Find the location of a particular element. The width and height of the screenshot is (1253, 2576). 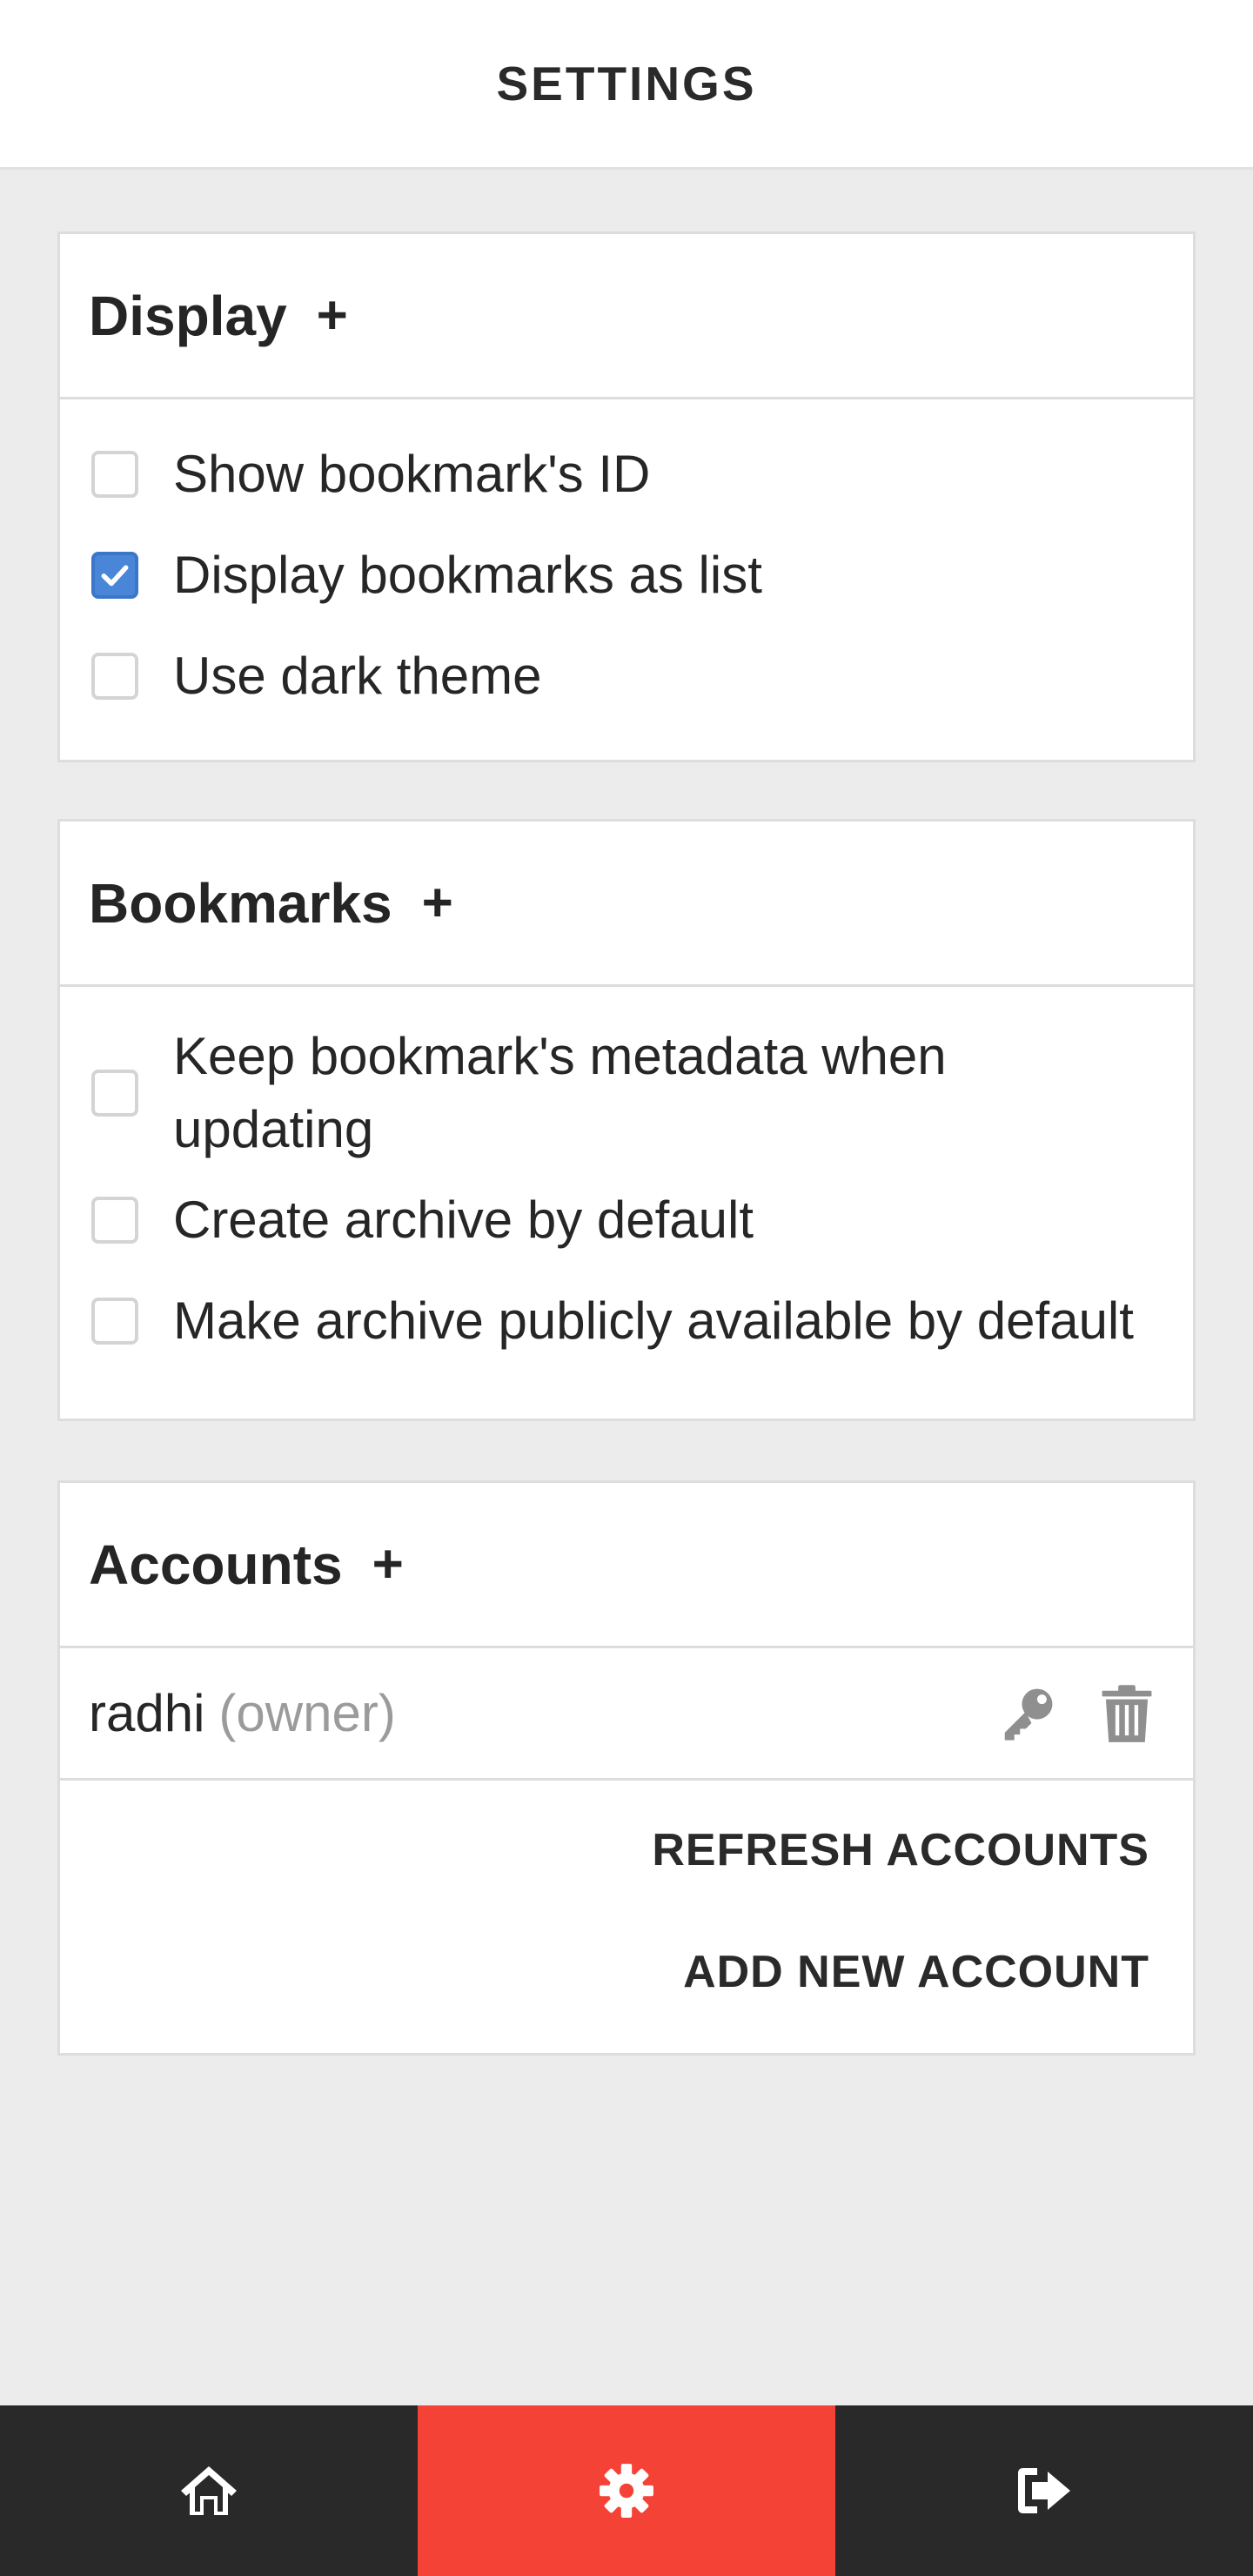

gear-icon is located at coordinates (626, 2491).